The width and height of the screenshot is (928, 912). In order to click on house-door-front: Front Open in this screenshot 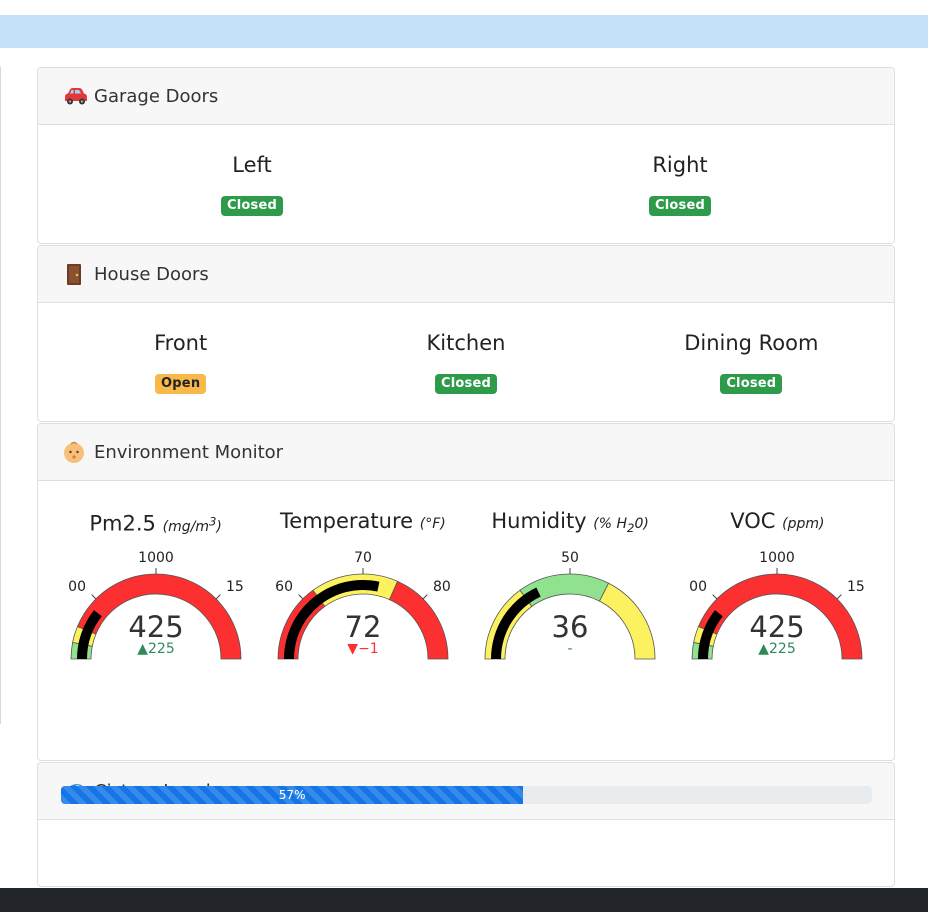, I will do `click(180, 348)`.